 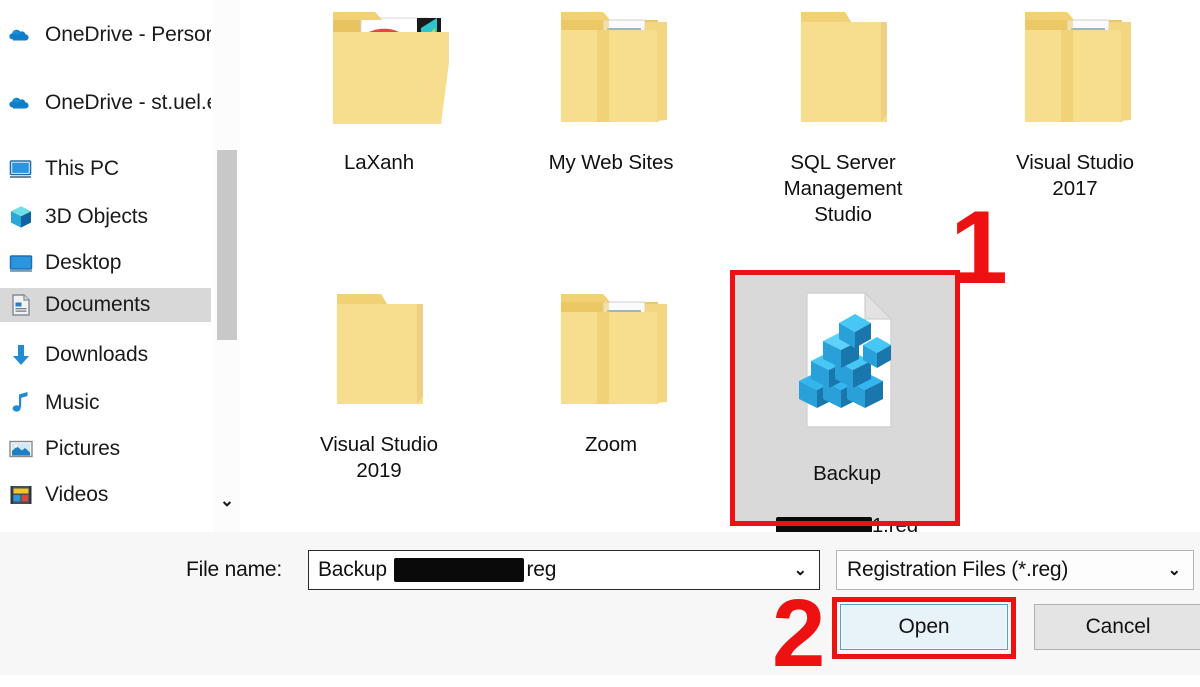 What do you see at coordinates (21, 263) in the screenshot?
I see `desktop-icon` at bounding box center [21, 263].